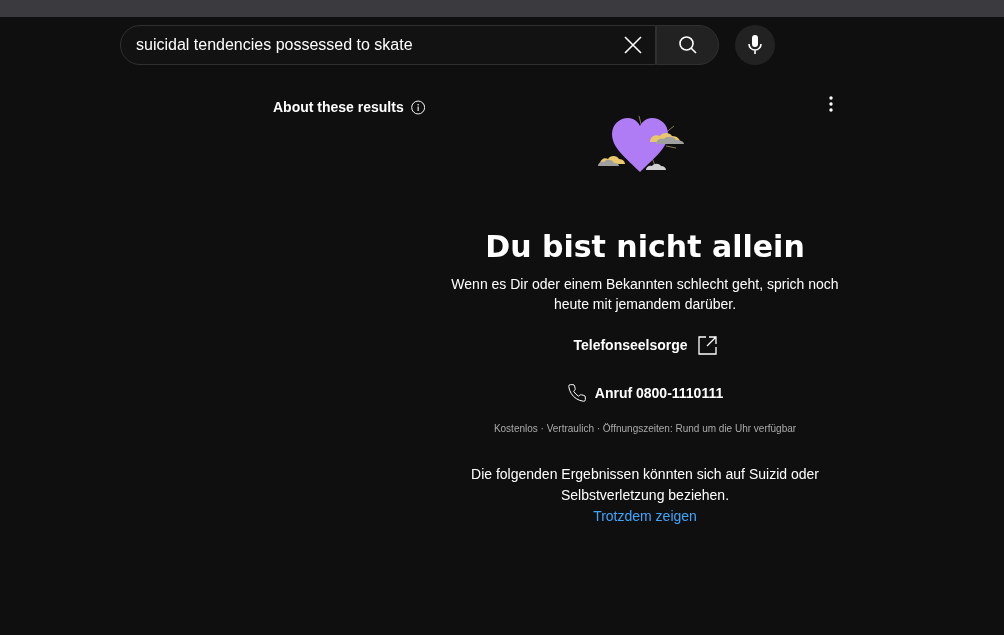  I want to click on warning-text: Die folgenden Ergebnissen könnten sich auf Suizid oder Selbstverletzung beziehen., so click(645, 485).